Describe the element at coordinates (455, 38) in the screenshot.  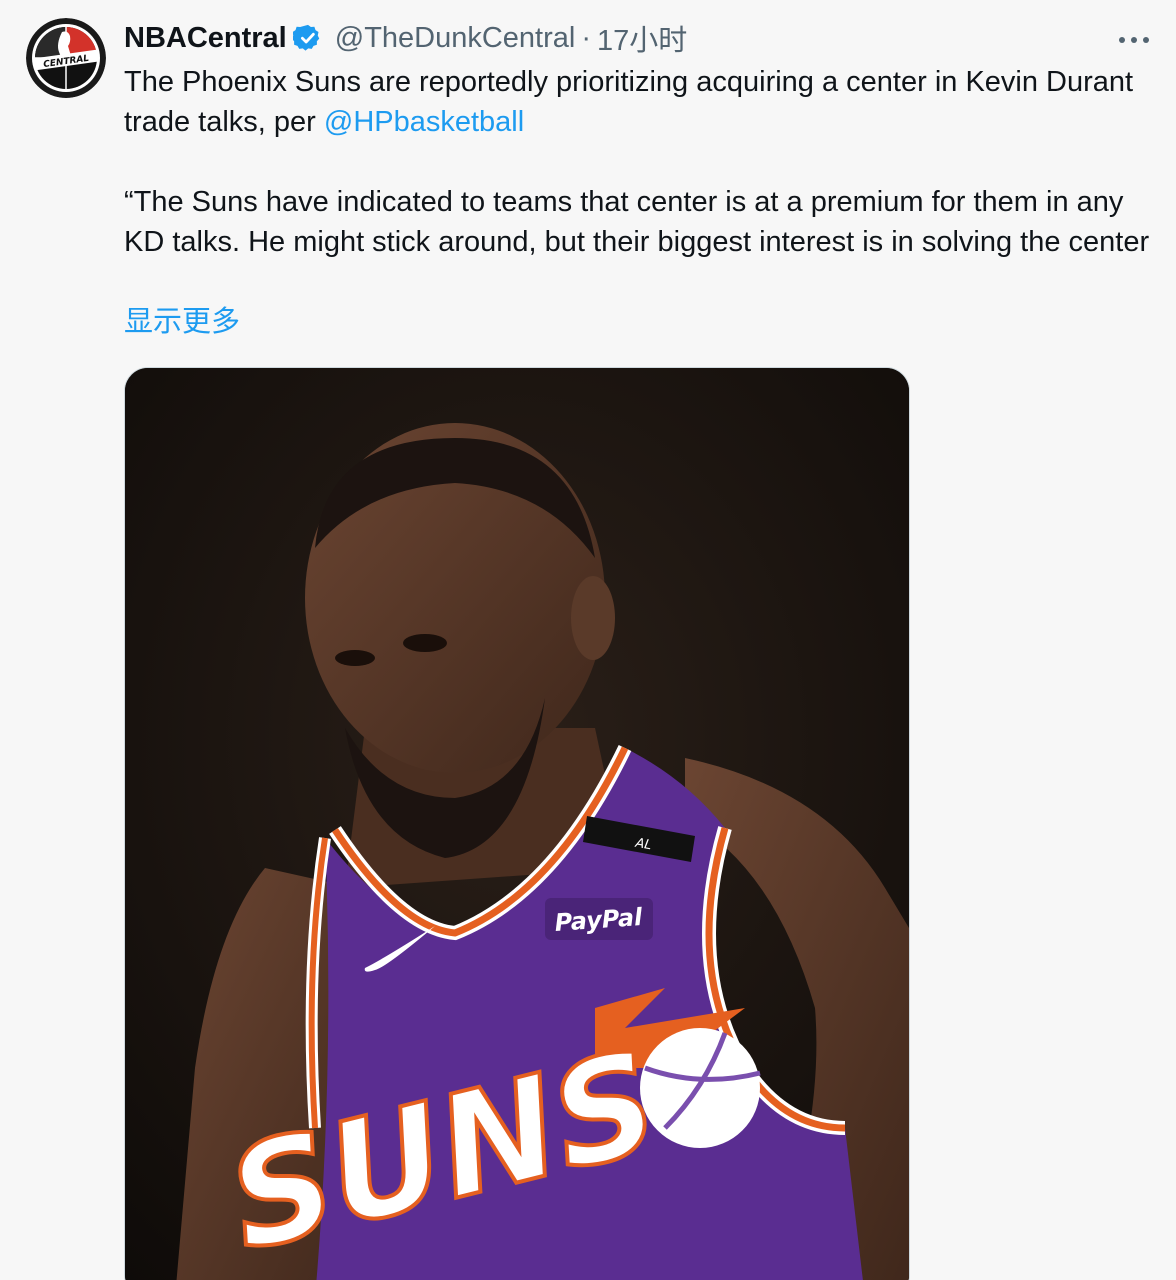
I see `handle: @TheDunkCentral` at that location.